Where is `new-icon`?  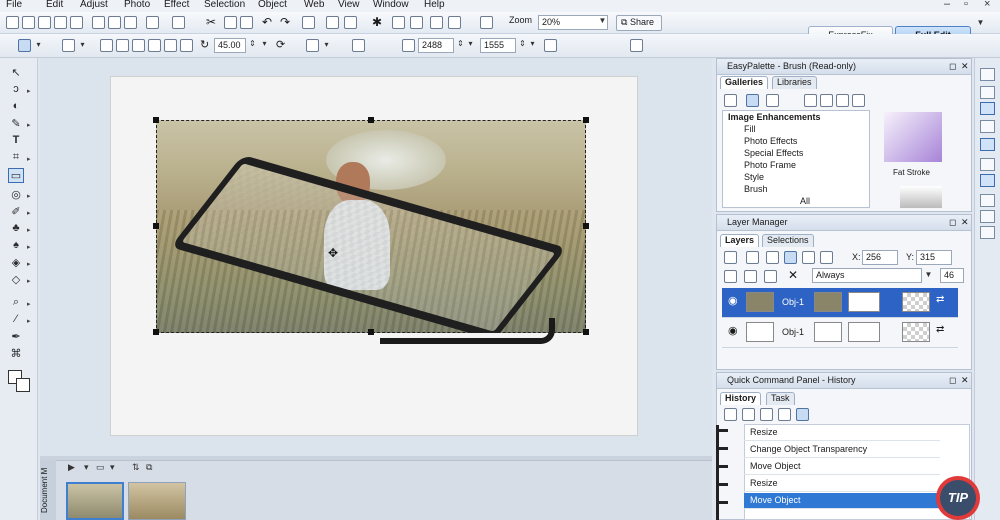
new-icon is located at coordinates (12, 22).